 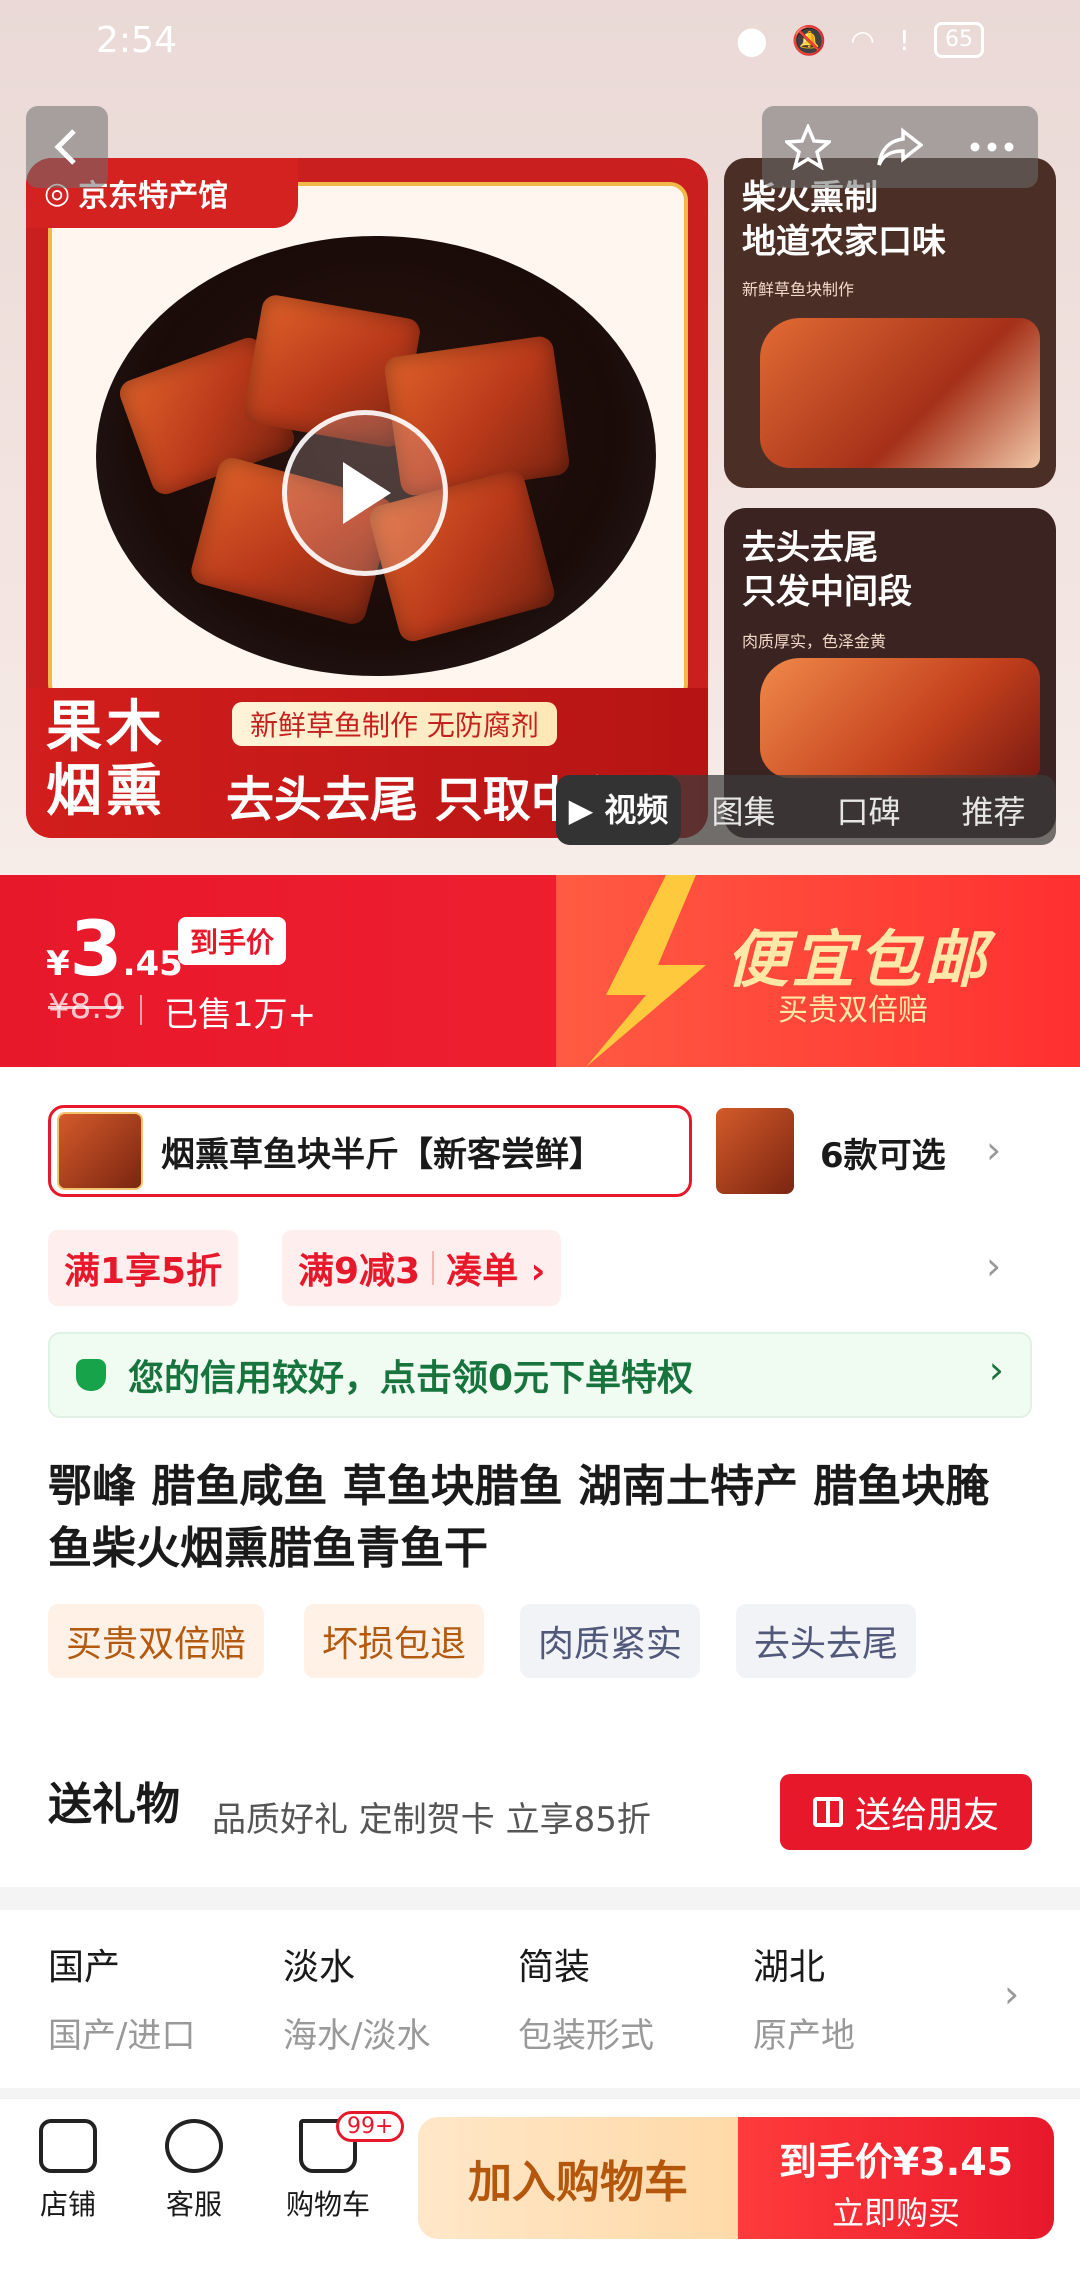 What do you see at coordinates (495, 1268) in the screenshot?
I see `coupon-combine-link: 凑单 ›` at bounding box center [495, 1268].